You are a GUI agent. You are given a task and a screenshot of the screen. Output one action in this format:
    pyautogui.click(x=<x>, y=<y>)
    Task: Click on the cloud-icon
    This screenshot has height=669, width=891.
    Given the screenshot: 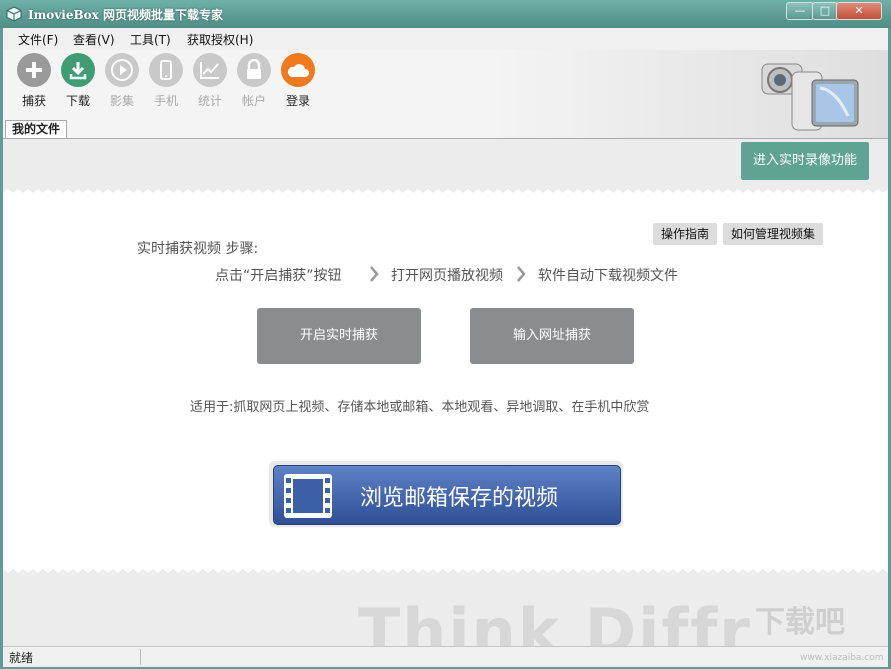 What is the action you would take?
    pyautogui.click(x=298, y=70)
    